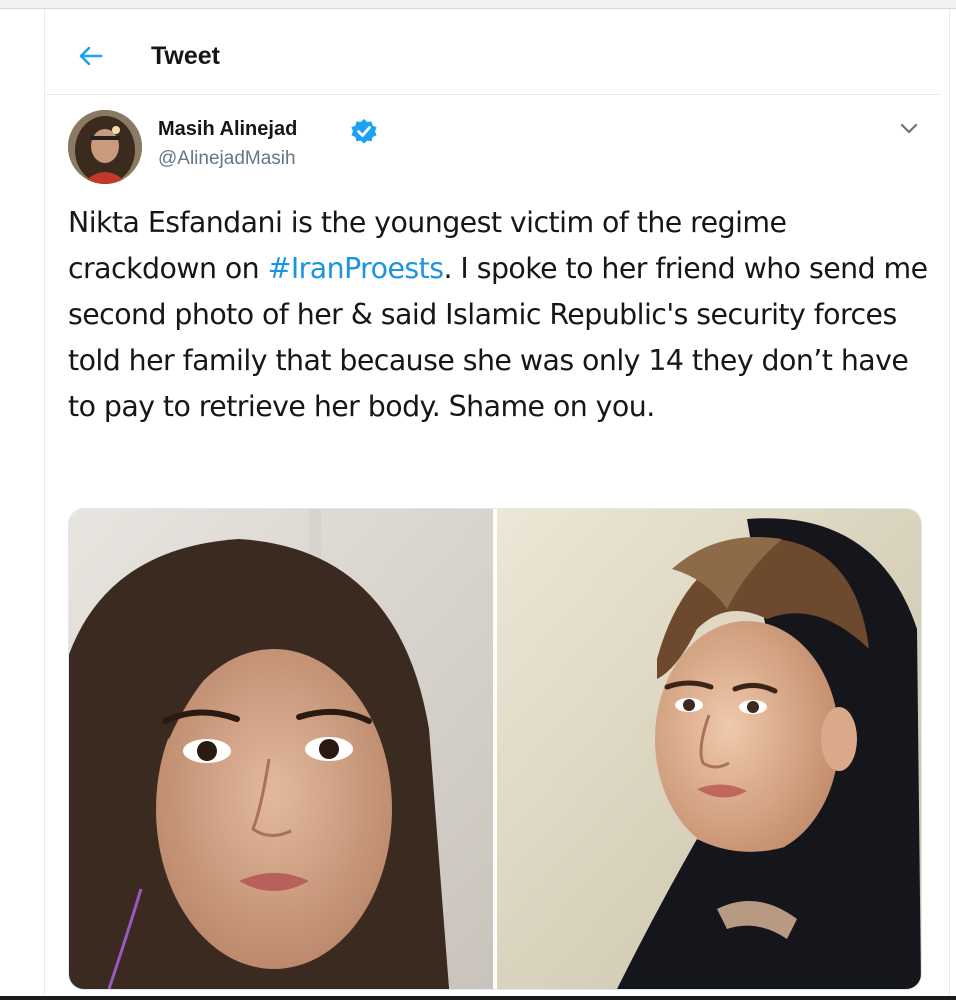 This screenshot has width=956, height=1000. Describe the element at coordinates (185, 56) in the screenshot. I see `page-title: Tweet` at that location.